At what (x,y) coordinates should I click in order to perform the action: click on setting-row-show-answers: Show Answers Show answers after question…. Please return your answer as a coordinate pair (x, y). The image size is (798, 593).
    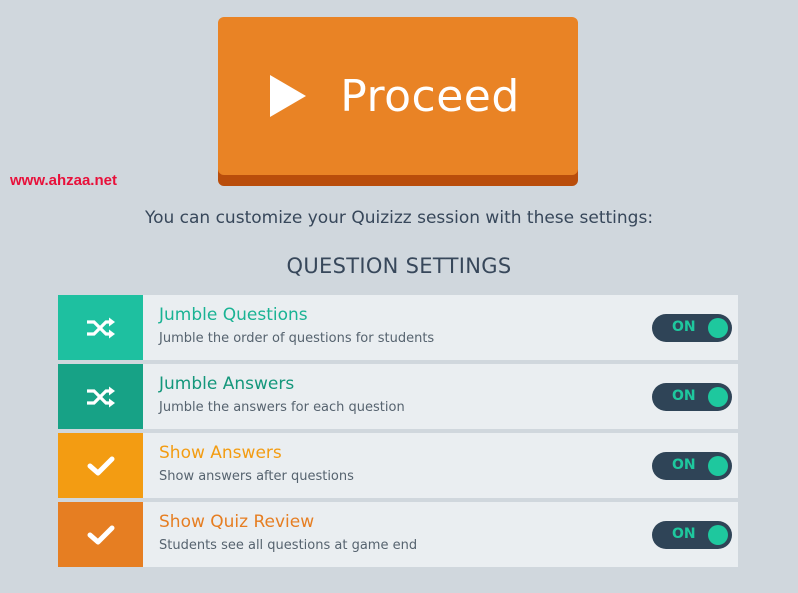
    Looking at the image, I should click on (398, 465).